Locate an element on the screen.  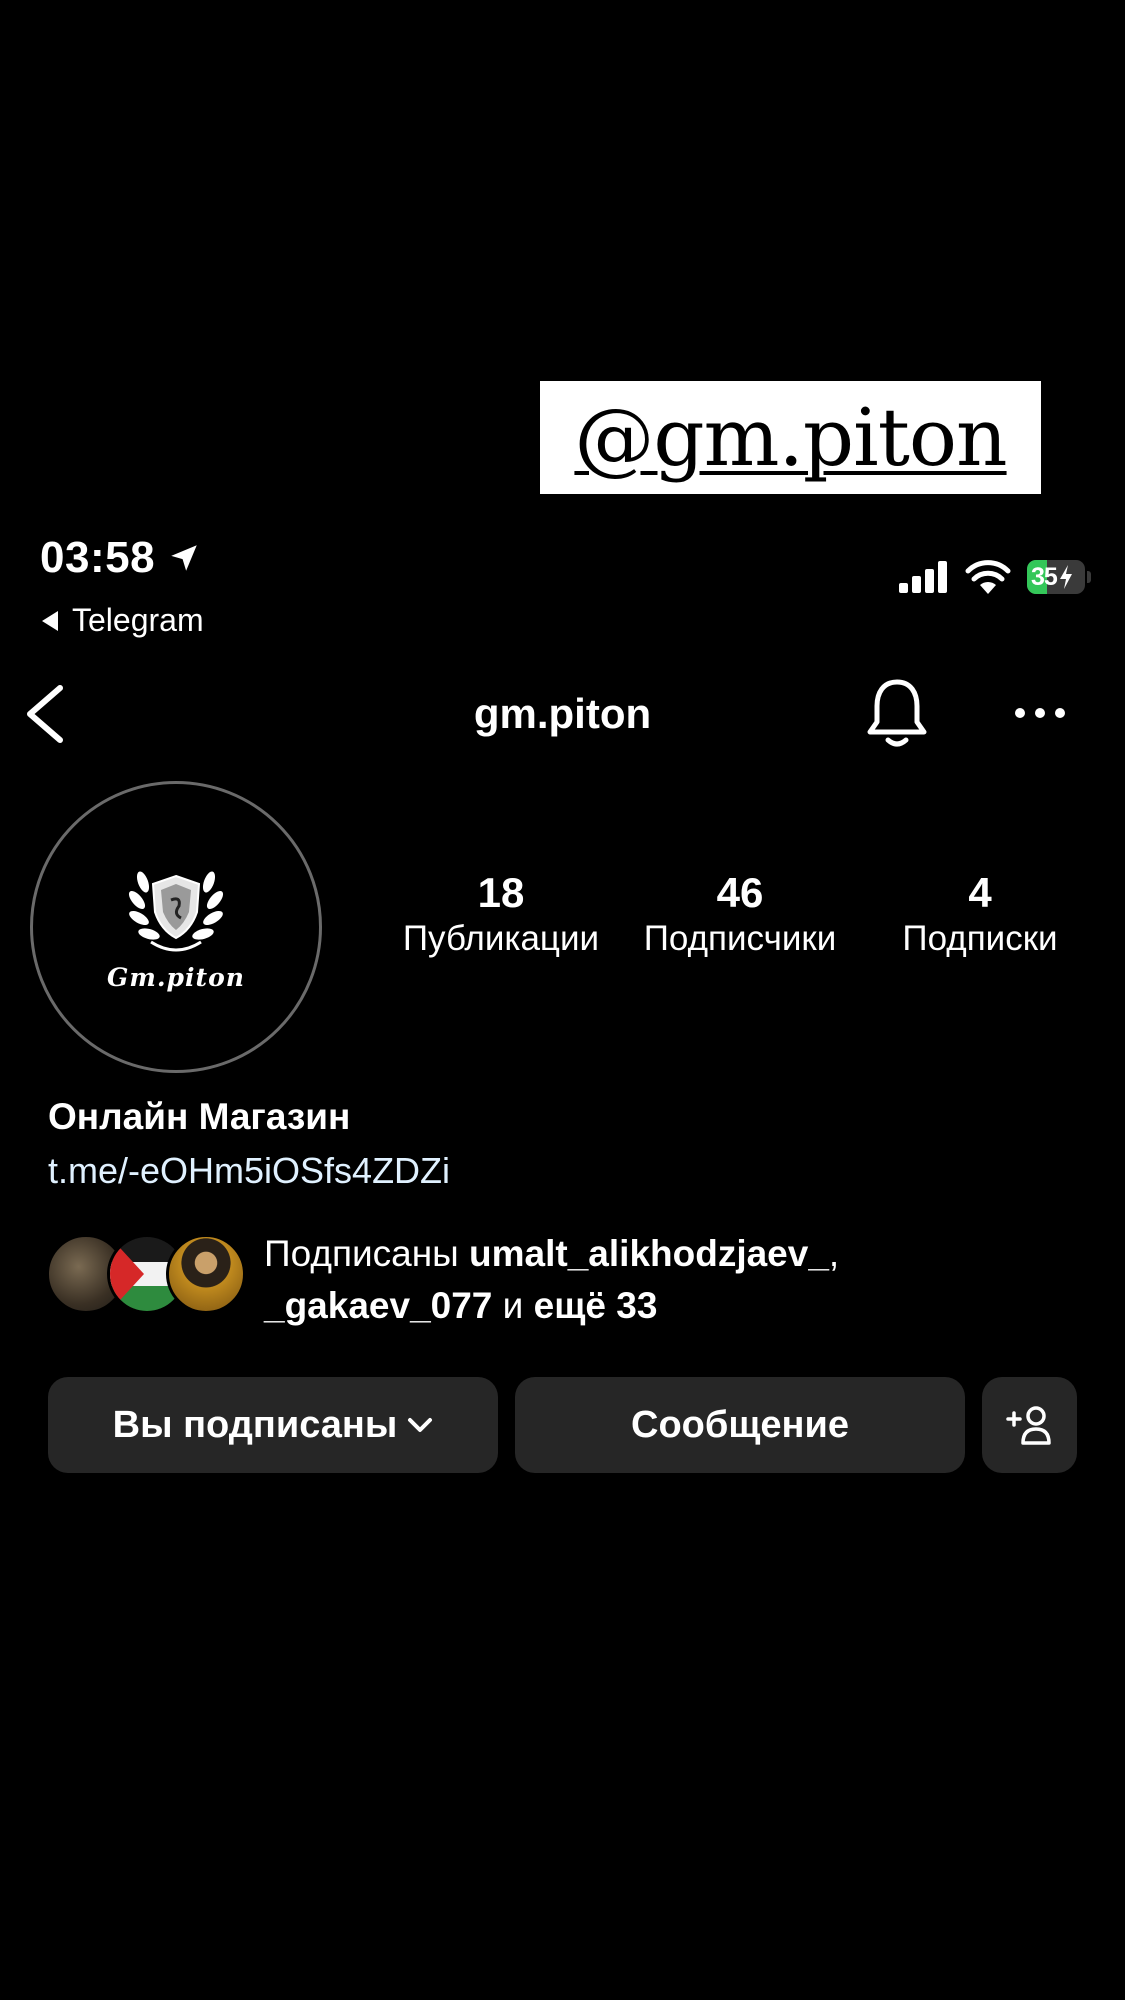
stat-following: 4 Подписки is located at coordinates (980, 915).